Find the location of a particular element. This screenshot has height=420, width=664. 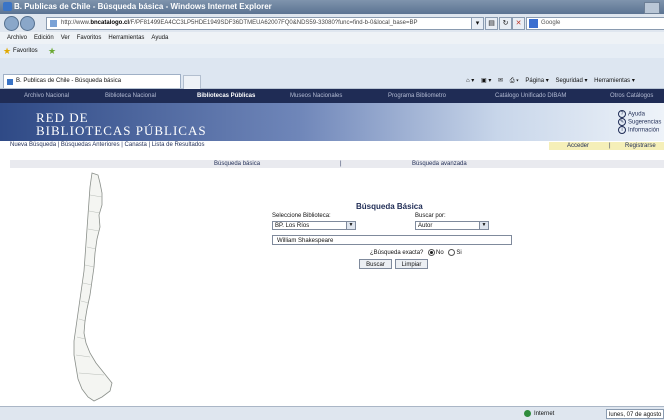

tab-basic-search: Búsqueda básica is located at coordinates (237, 164).